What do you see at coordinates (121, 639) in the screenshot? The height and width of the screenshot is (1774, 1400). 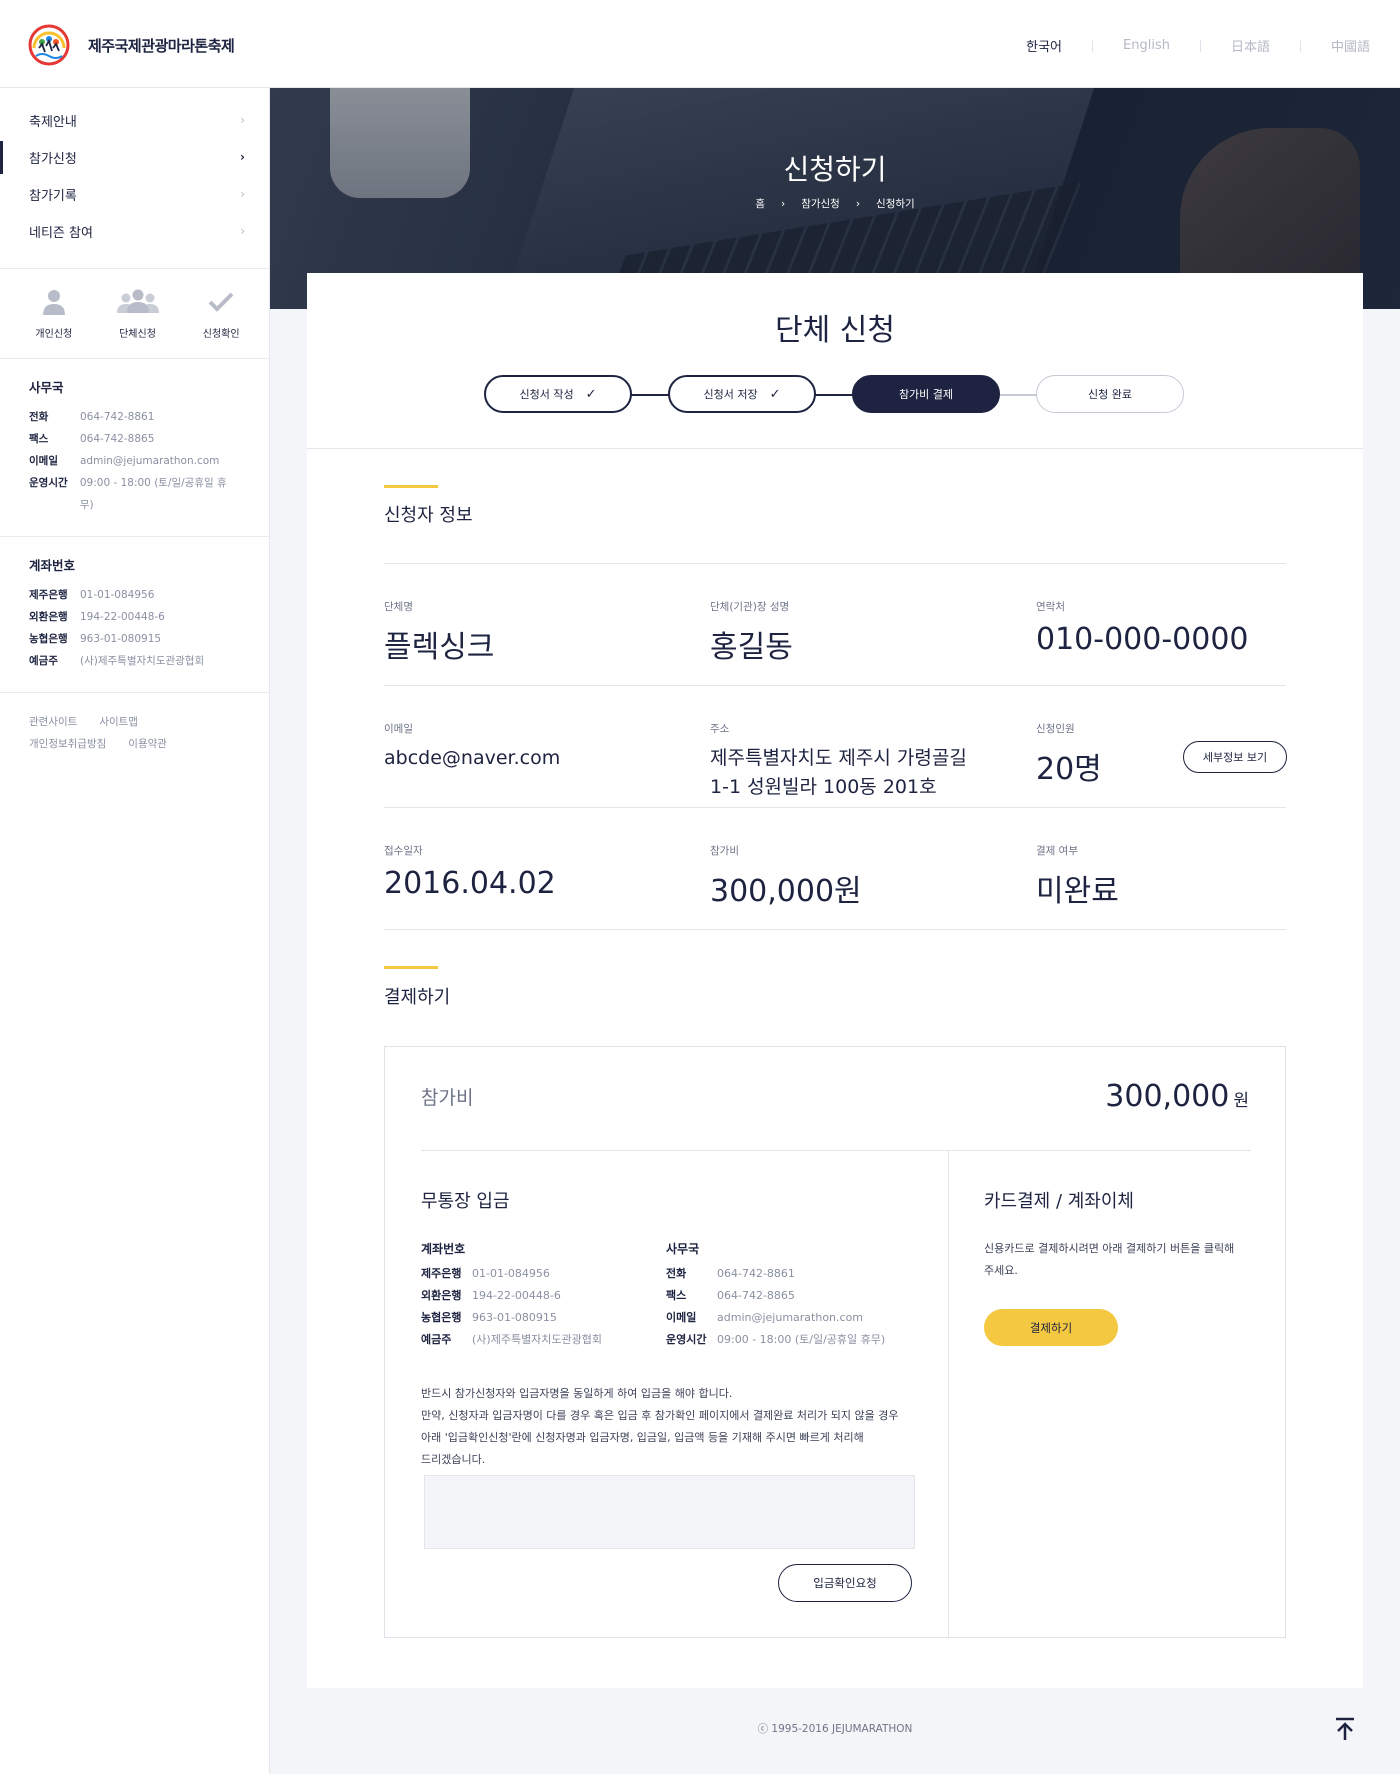 I see `info-value: 963-01-080915` at bounding box center [121, 639].